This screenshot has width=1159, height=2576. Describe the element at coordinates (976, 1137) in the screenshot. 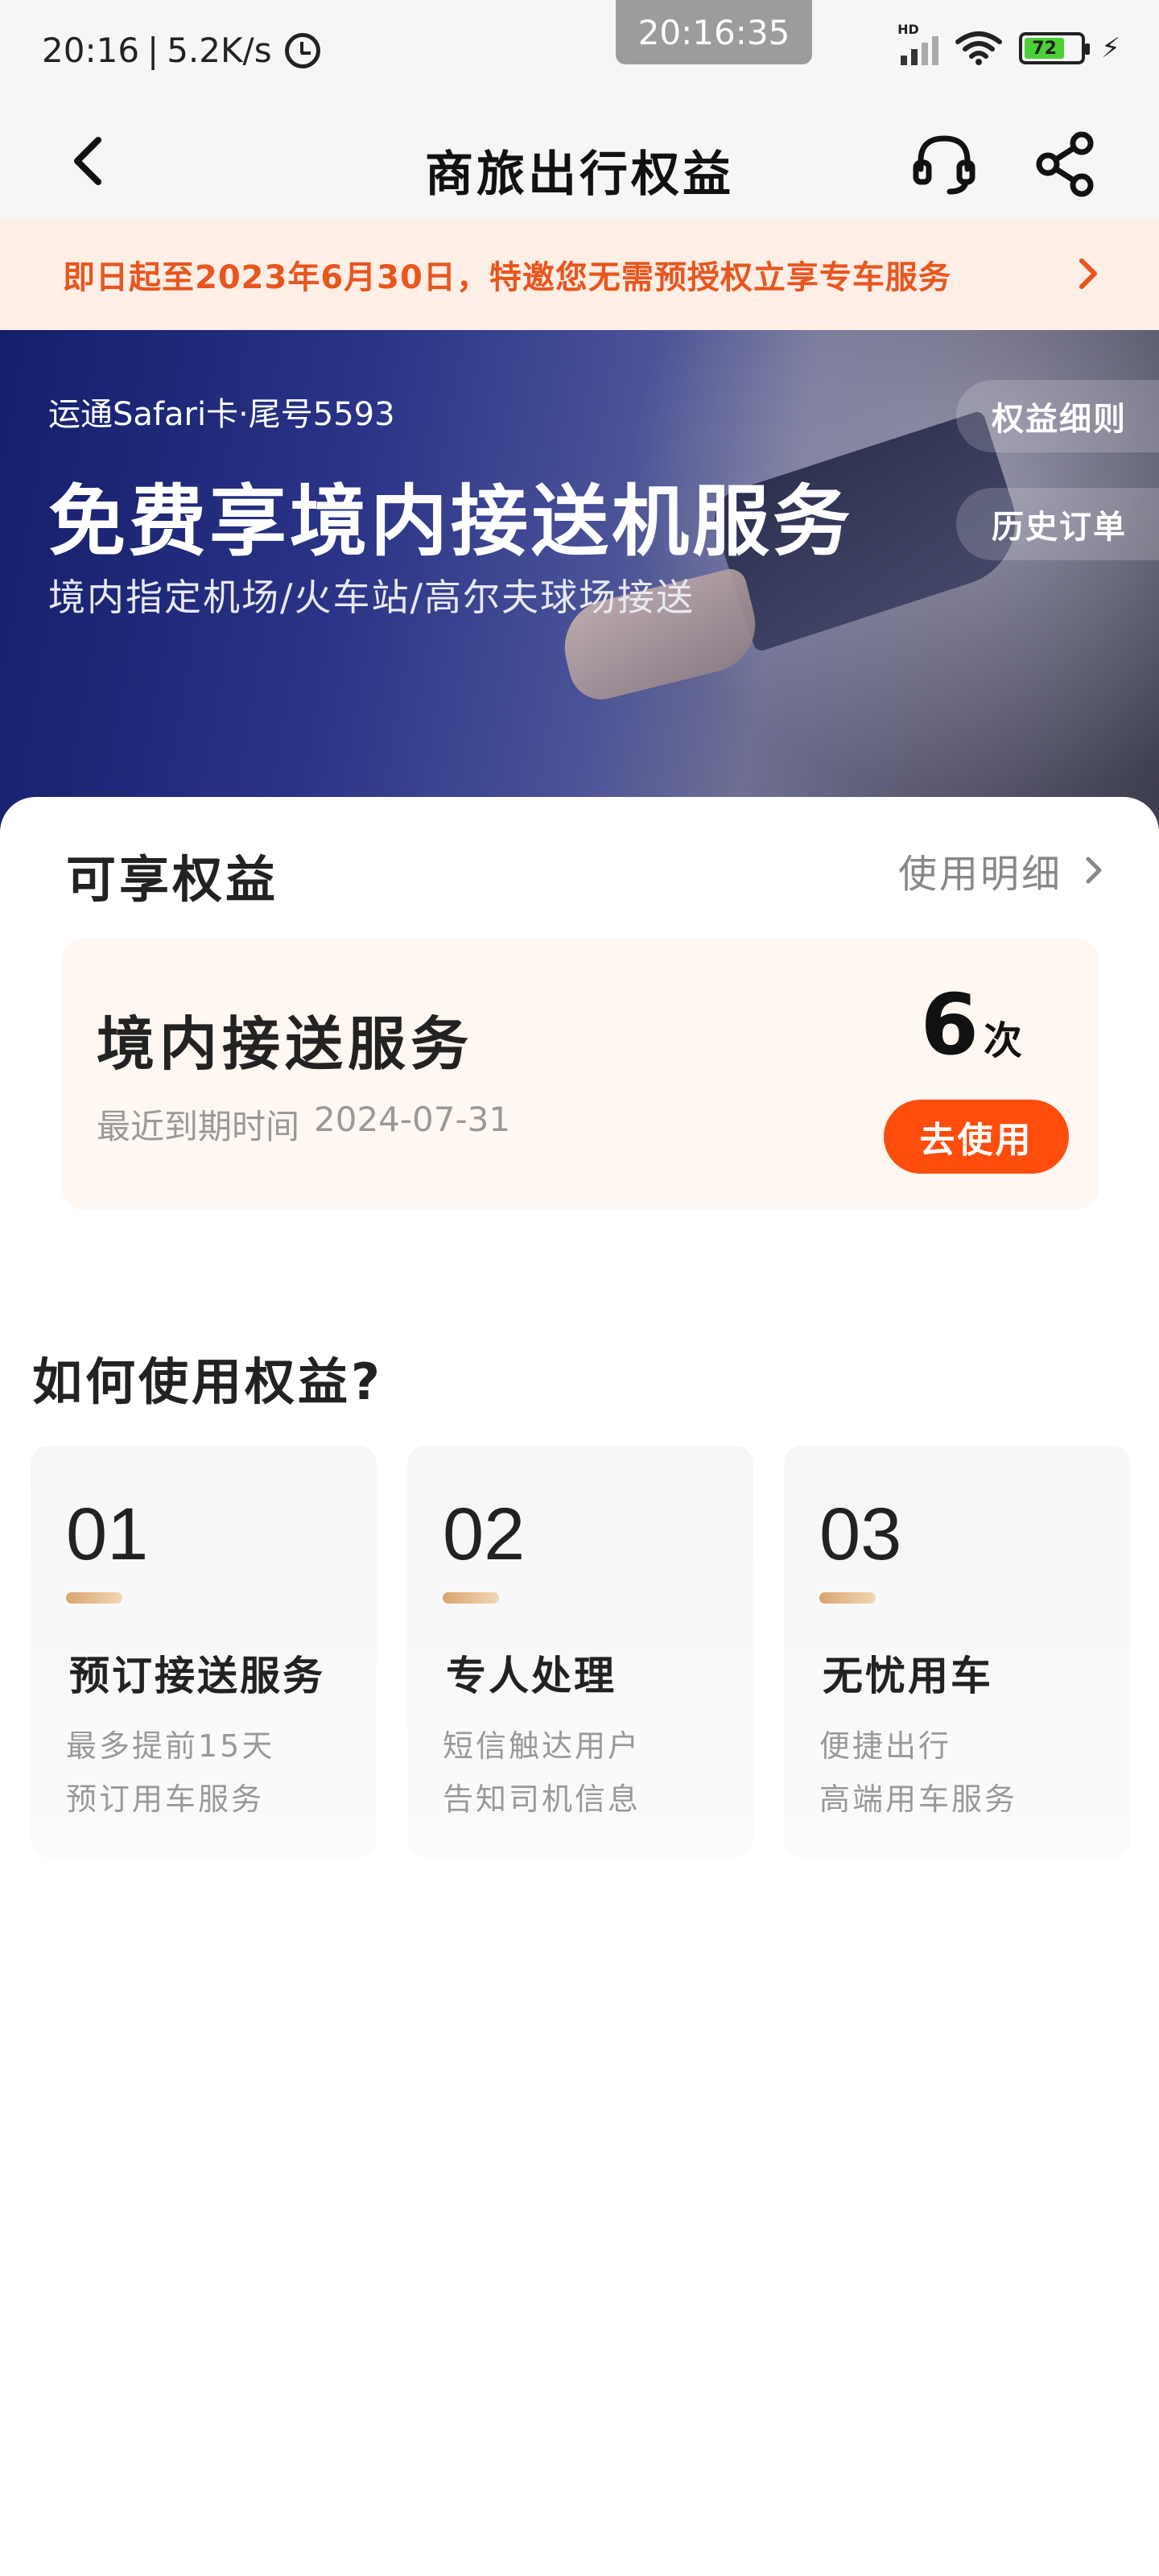

I see `use-button: 去使用` at that location.